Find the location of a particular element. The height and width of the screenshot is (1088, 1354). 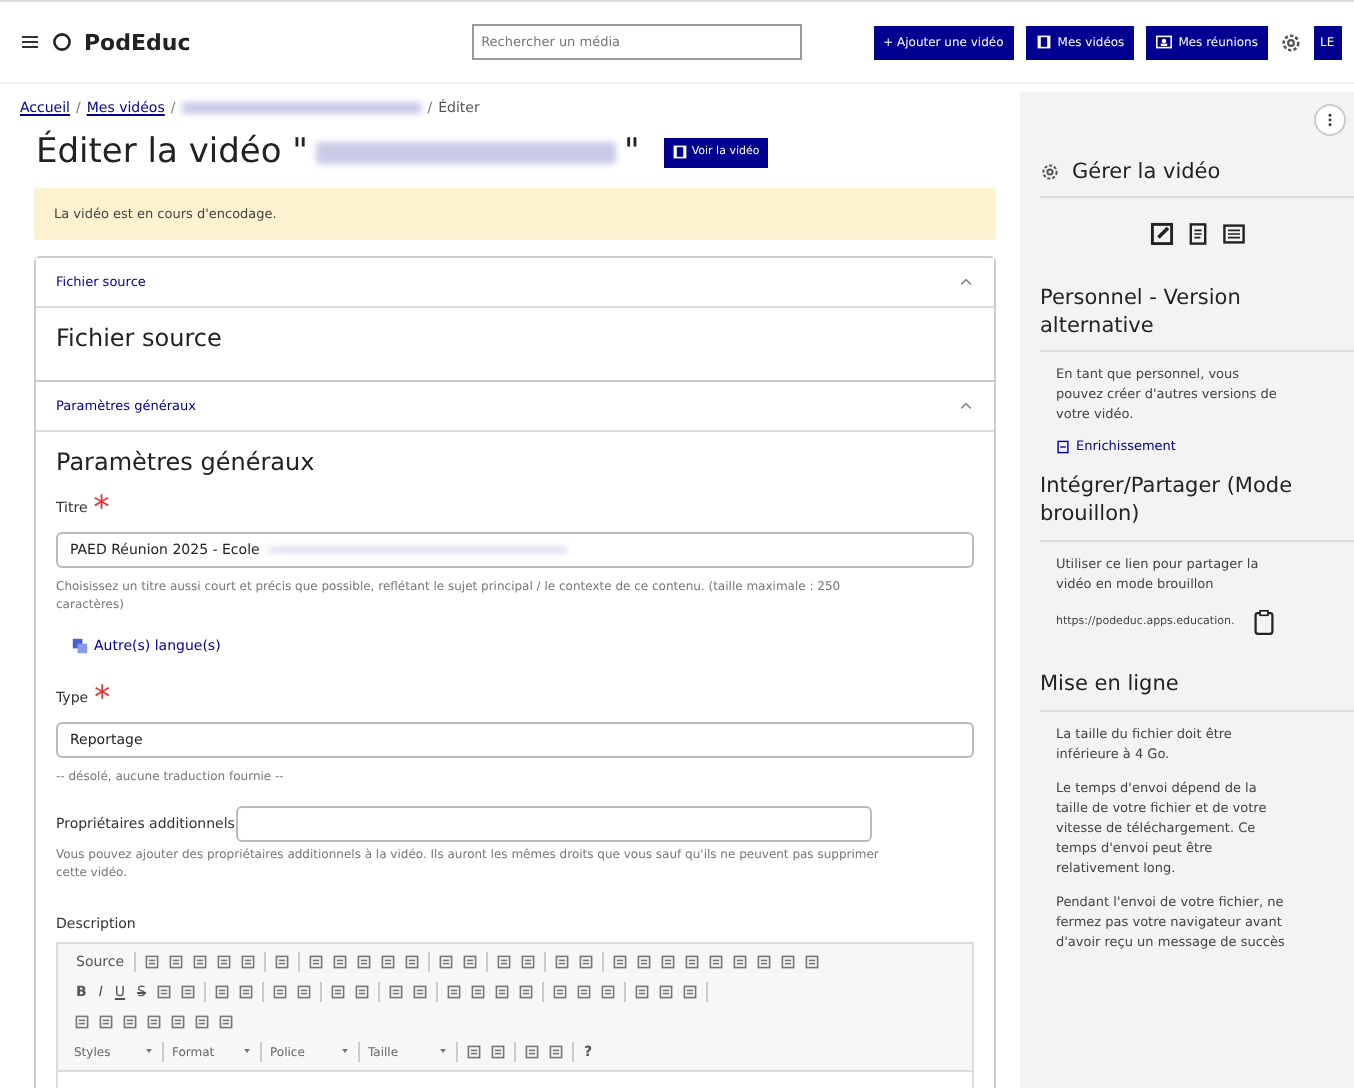

more-button is located at coordinates (1330, 120).